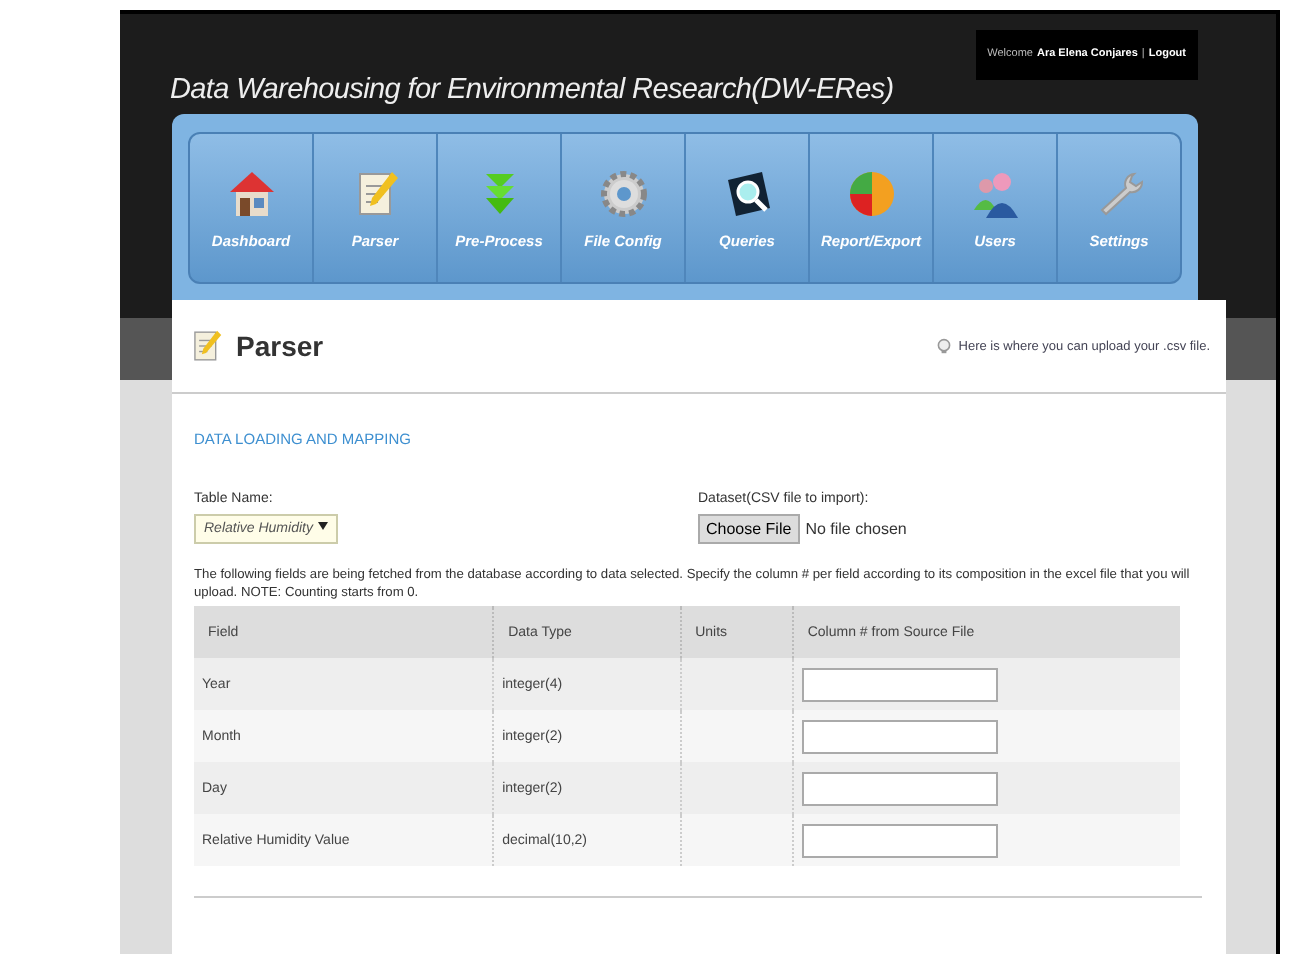  Describe the element at coordinates (280, 346) in the screenshot. I see `page-title: Parser` at that location.